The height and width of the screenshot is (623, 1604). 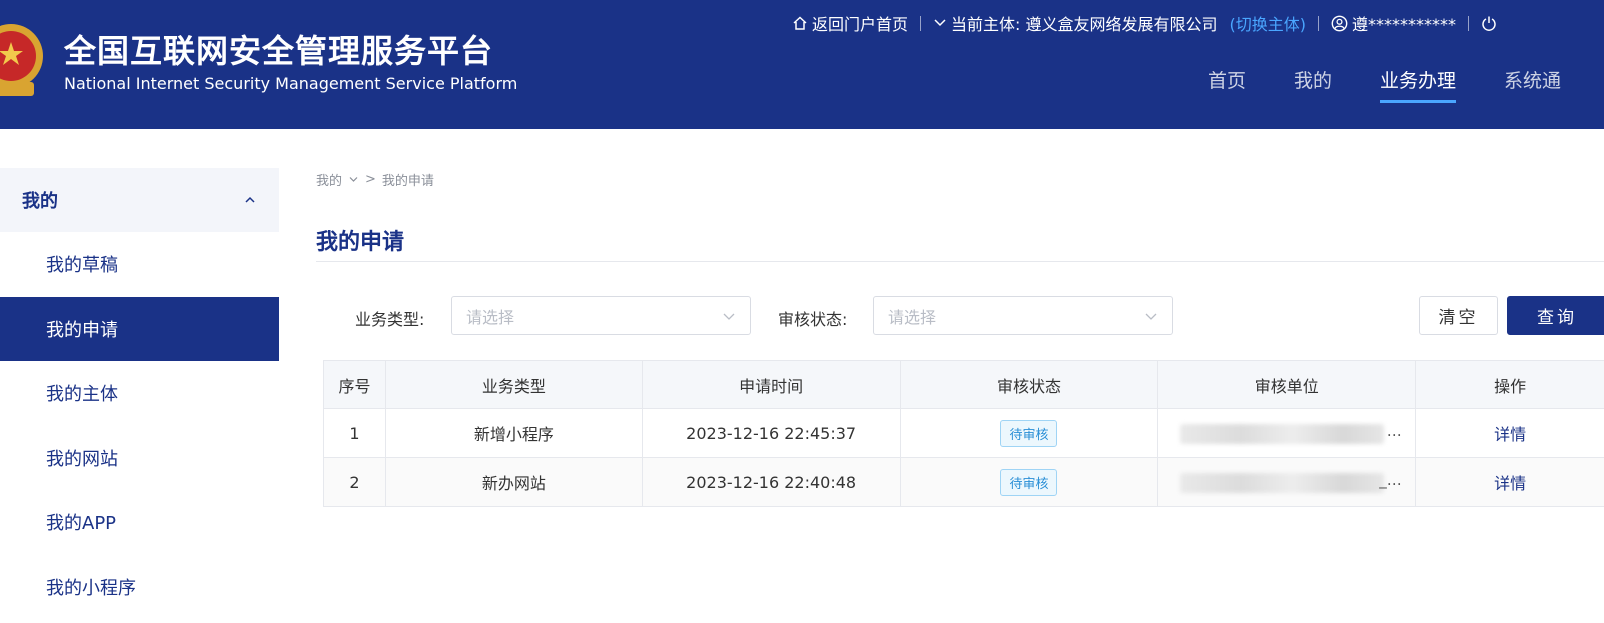 I want to click on home-icon, so click(x=800, y=23).